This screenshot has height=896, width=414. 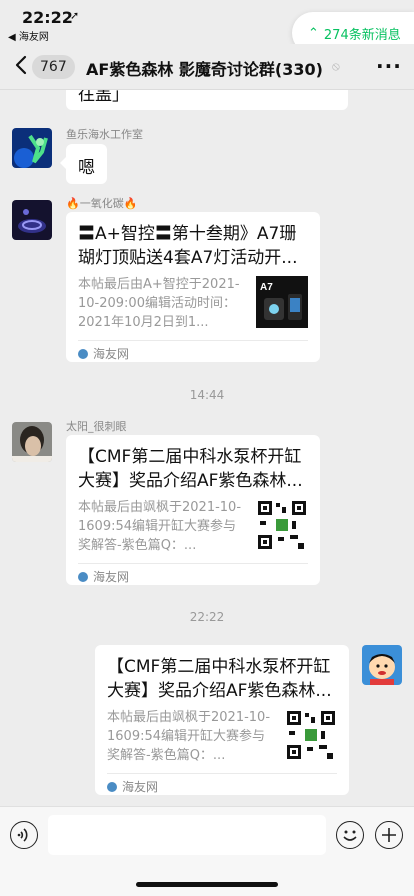 What do you see at coordinates (389, 66) in the screenshot?
I see `more-options-button: ···` at bounding box center [389, 66].